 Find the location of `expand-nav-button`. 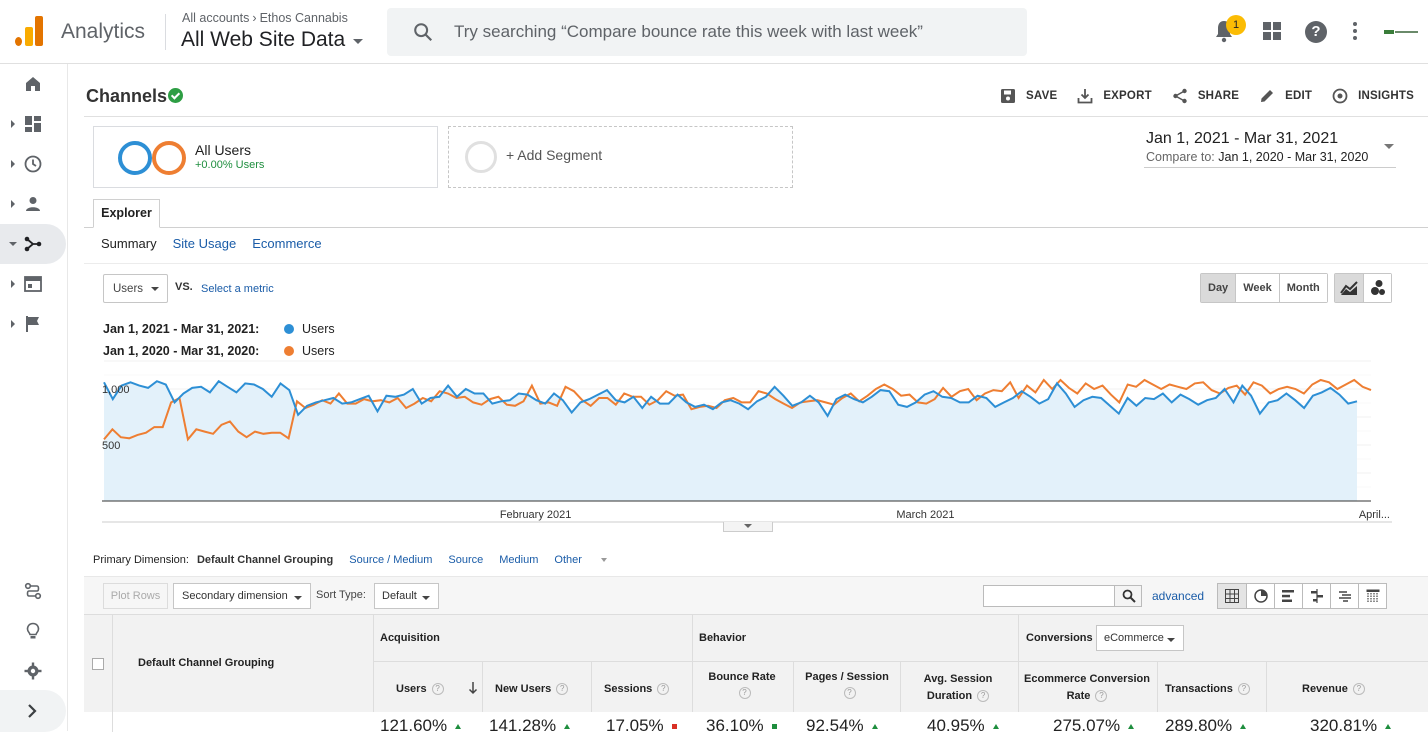

expand-nav-button is located at coordinates (33, 711).